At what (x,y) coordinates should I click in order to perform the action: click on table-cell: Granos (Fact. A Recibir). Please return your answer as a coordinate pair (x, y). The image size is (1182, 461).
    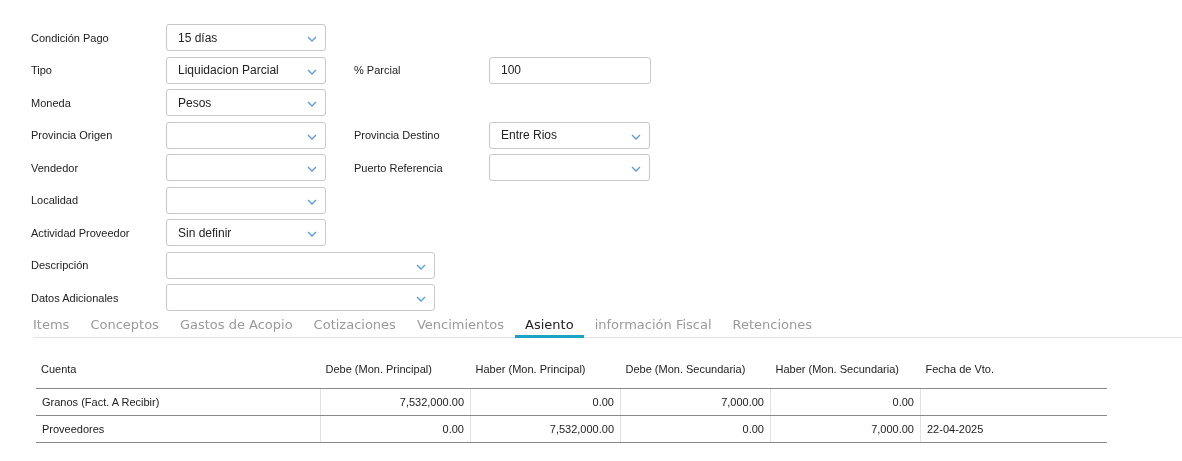
    Looking at the image, I should click on (101, 401).